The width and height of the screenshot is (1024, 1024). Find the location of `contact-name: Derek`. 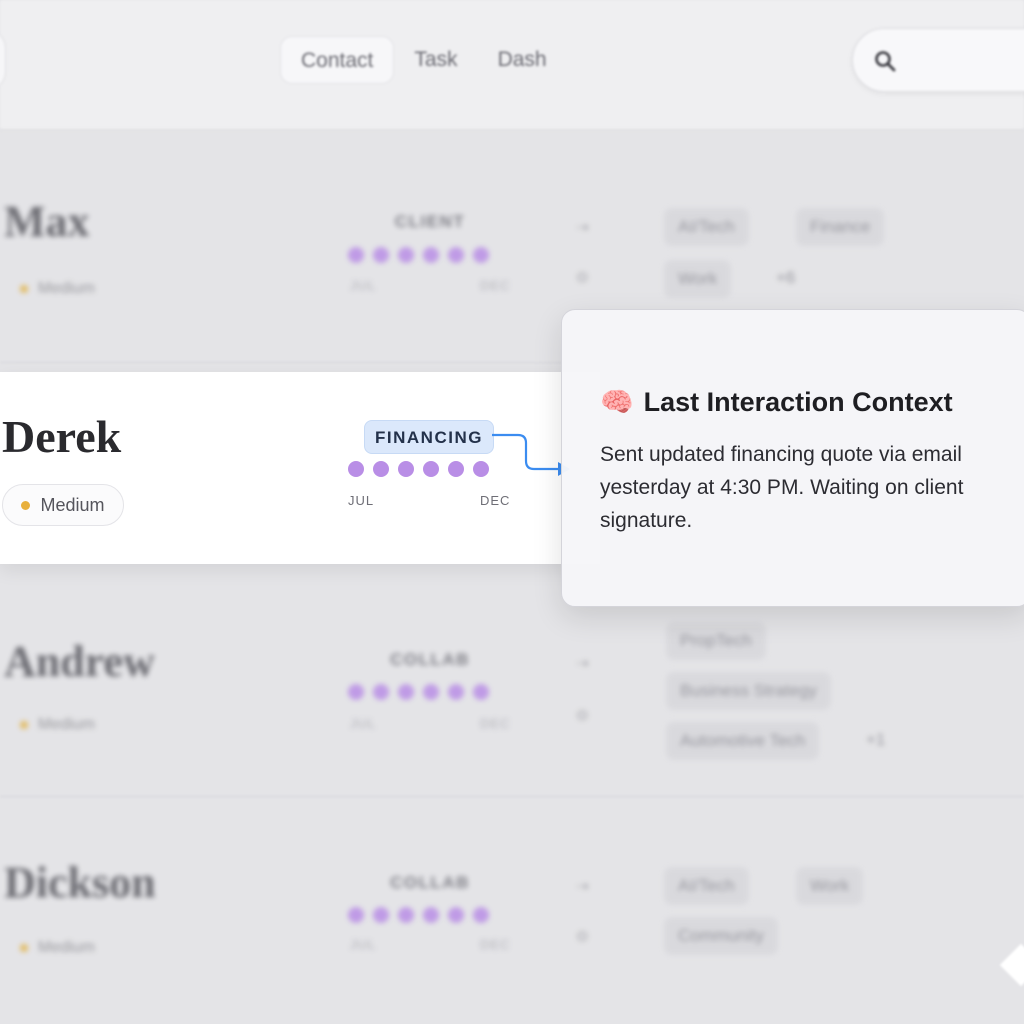

contact-name: Derek is located at coordinates (62, 436).